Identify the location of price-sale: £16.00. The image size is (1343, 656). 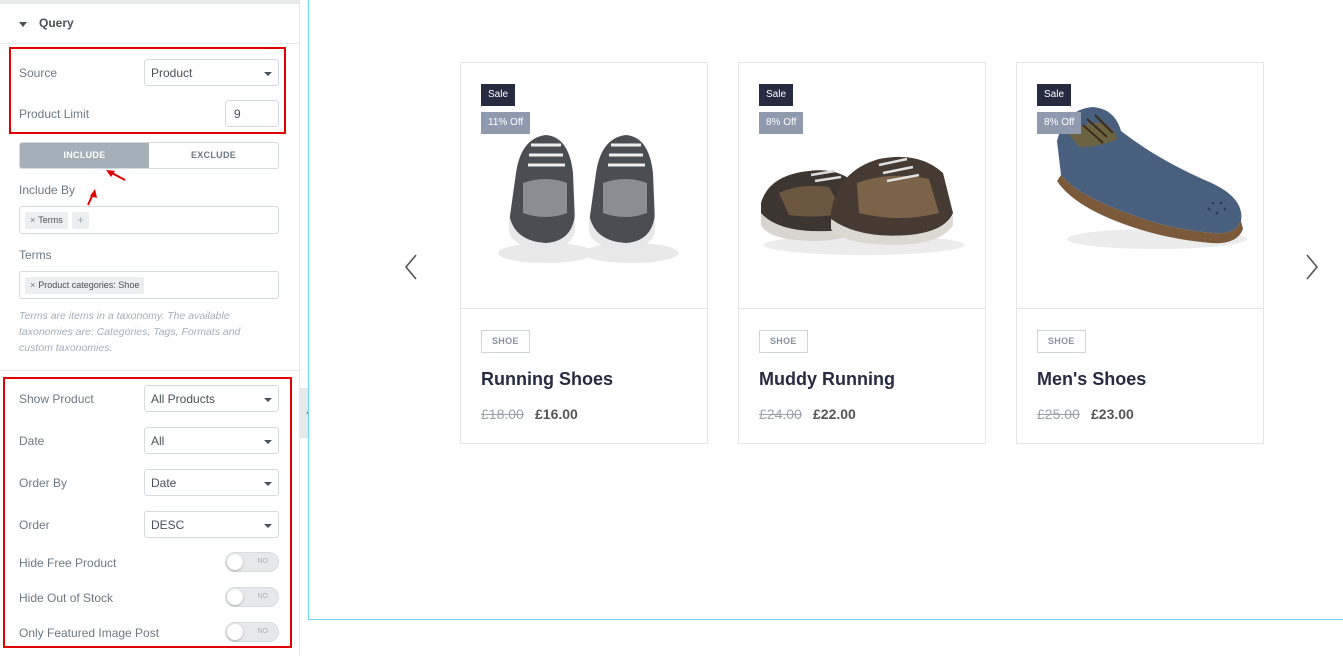
(556, 414).